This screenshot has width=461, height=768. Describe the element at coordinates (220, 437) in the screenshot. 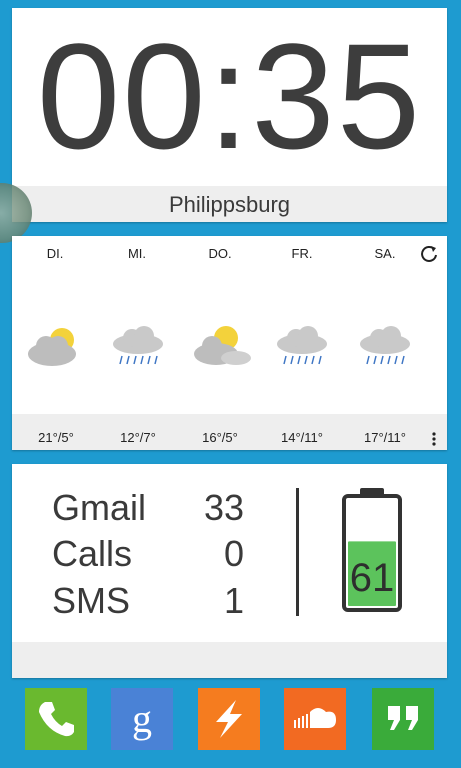

I see `weather-temp: 16°/5°` at that location.